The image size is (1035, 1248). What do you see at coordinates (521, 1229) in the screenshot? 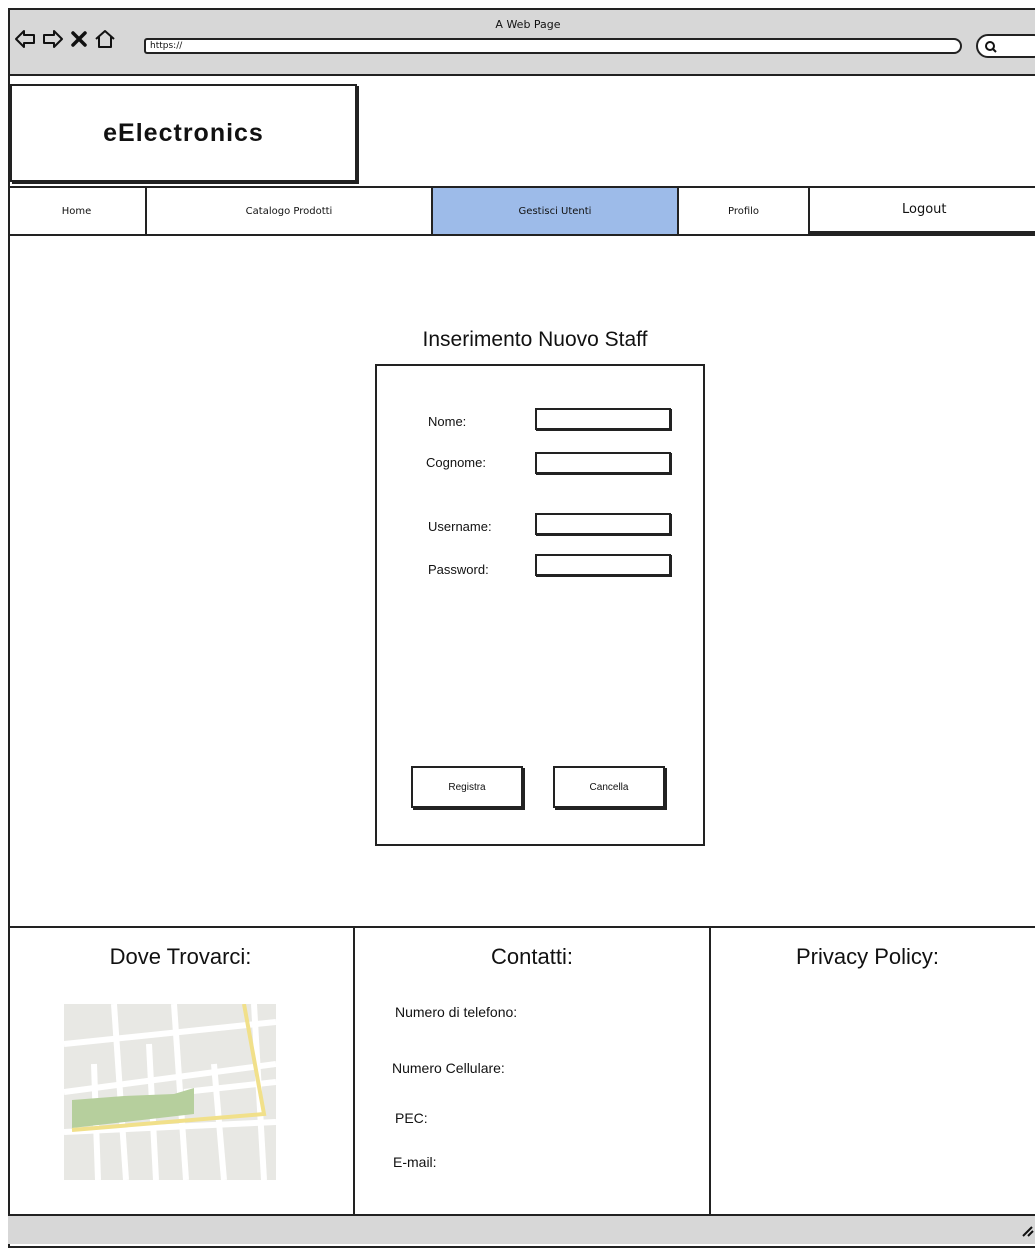
I see `browser-status-bar` at bounding box center [521, 1229].